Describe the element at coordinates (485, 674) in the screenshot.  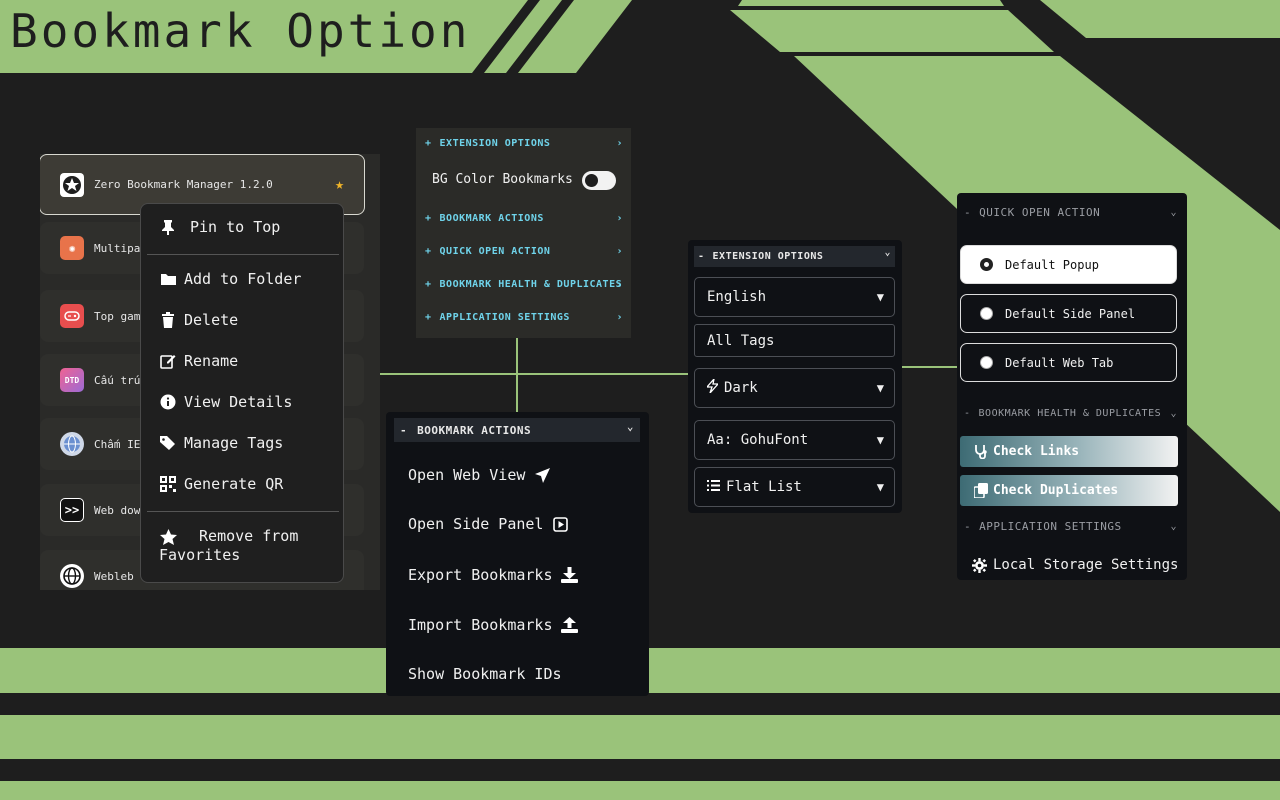
I see `show-bookmark-ids-item: Show Bookmark IDs` at that location.